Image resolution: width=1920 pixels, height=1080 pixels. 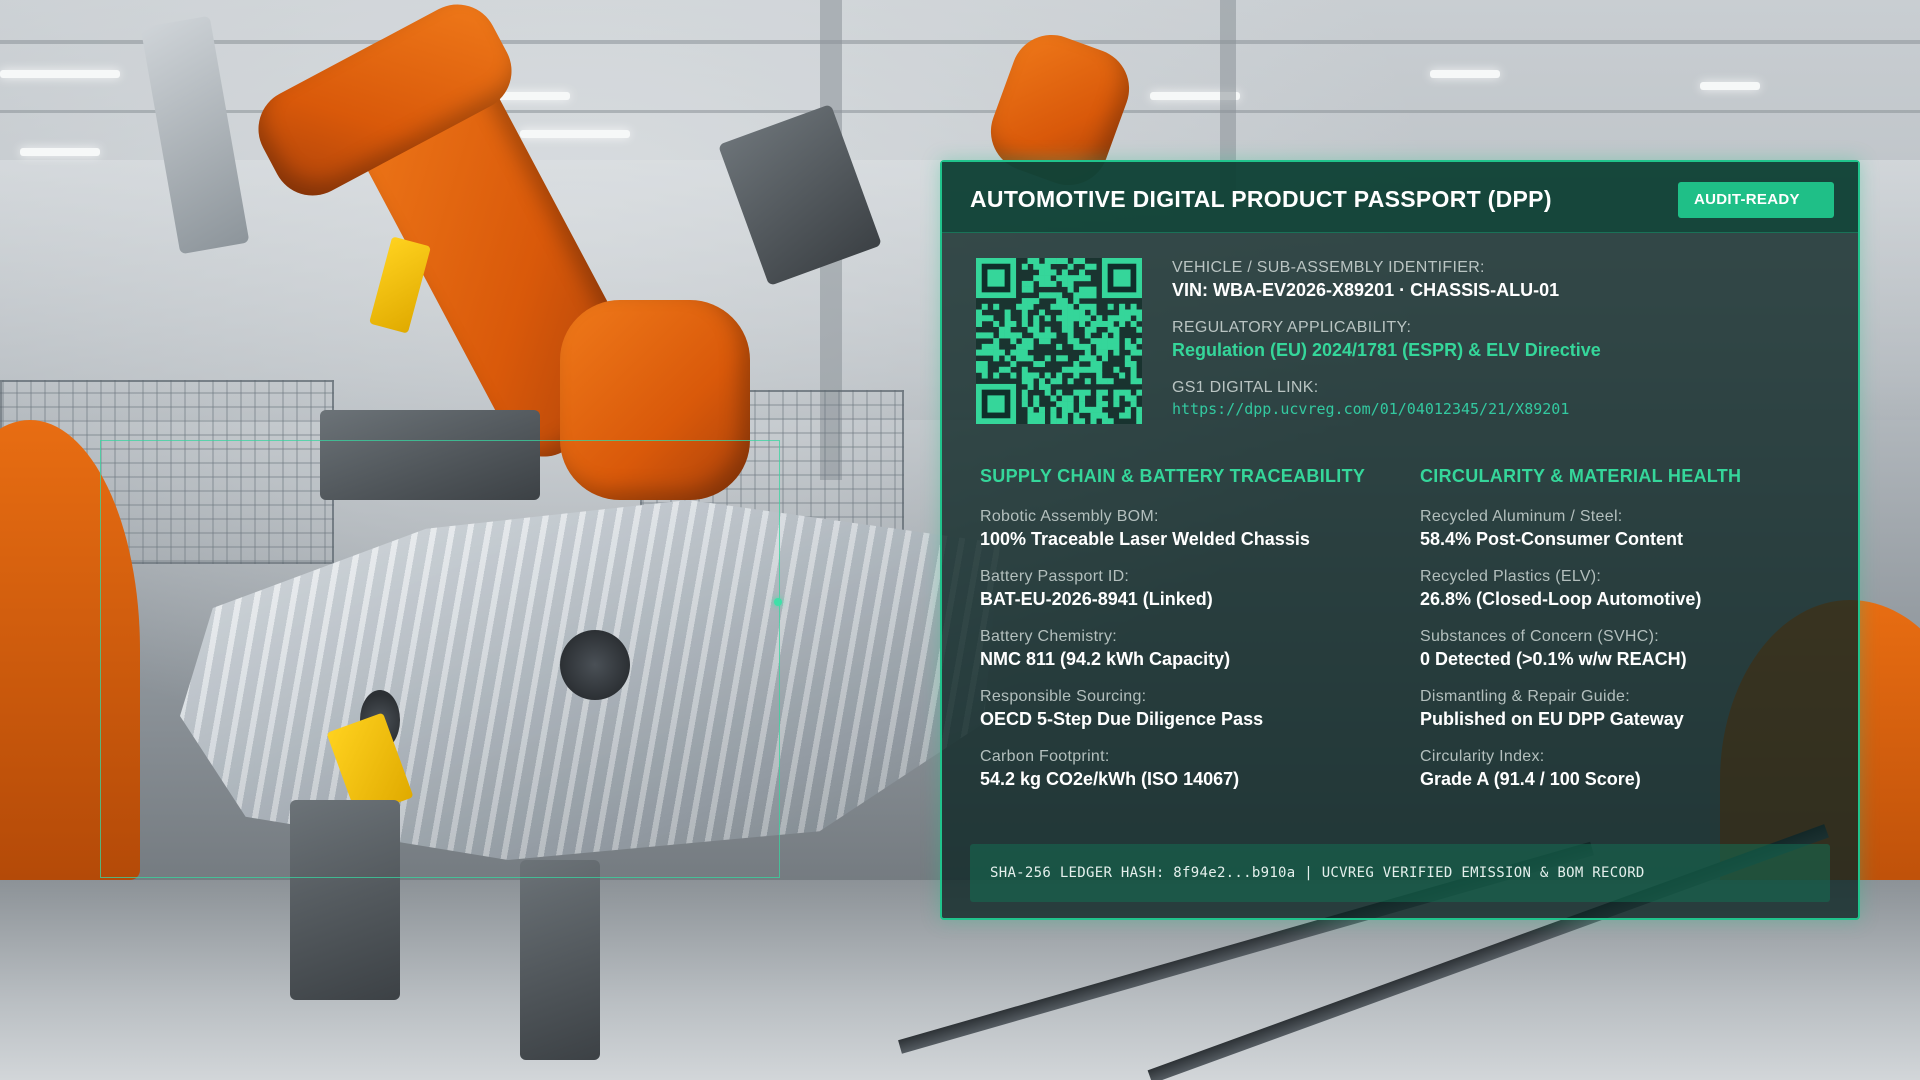 I want to click on circularity-item-label: Recycled Plastics (ELV):, so click(x=1511, y=576).